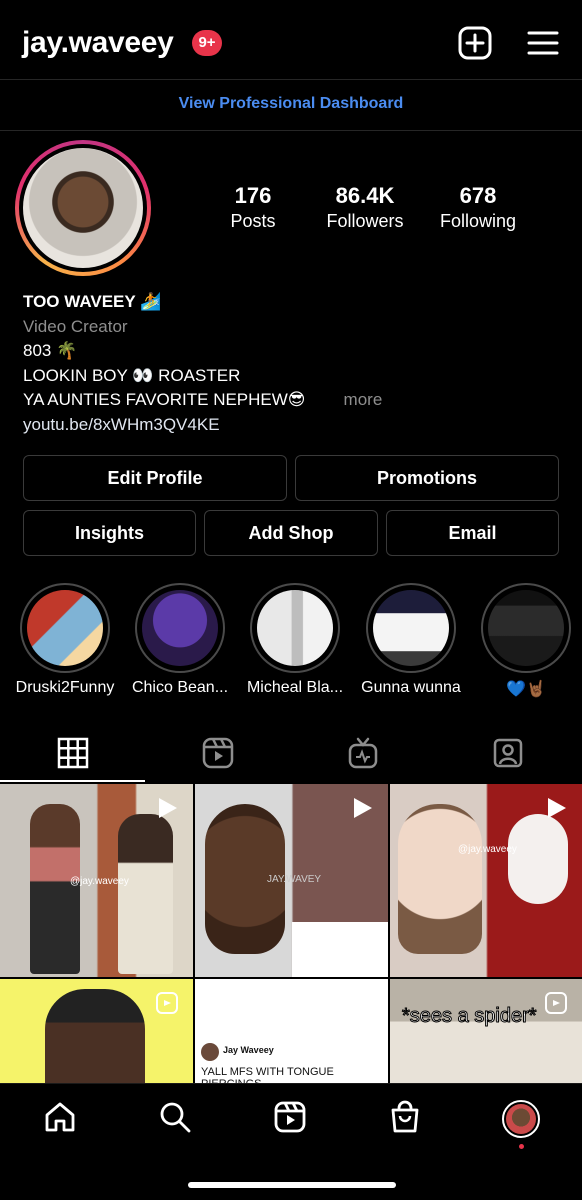 The height and width of the screenshot is (1200, 582). Describe the element at coordinates (291, 105) in the screenshot. I see `professional-dashboard-link: View Professional Dashboard` at that location.